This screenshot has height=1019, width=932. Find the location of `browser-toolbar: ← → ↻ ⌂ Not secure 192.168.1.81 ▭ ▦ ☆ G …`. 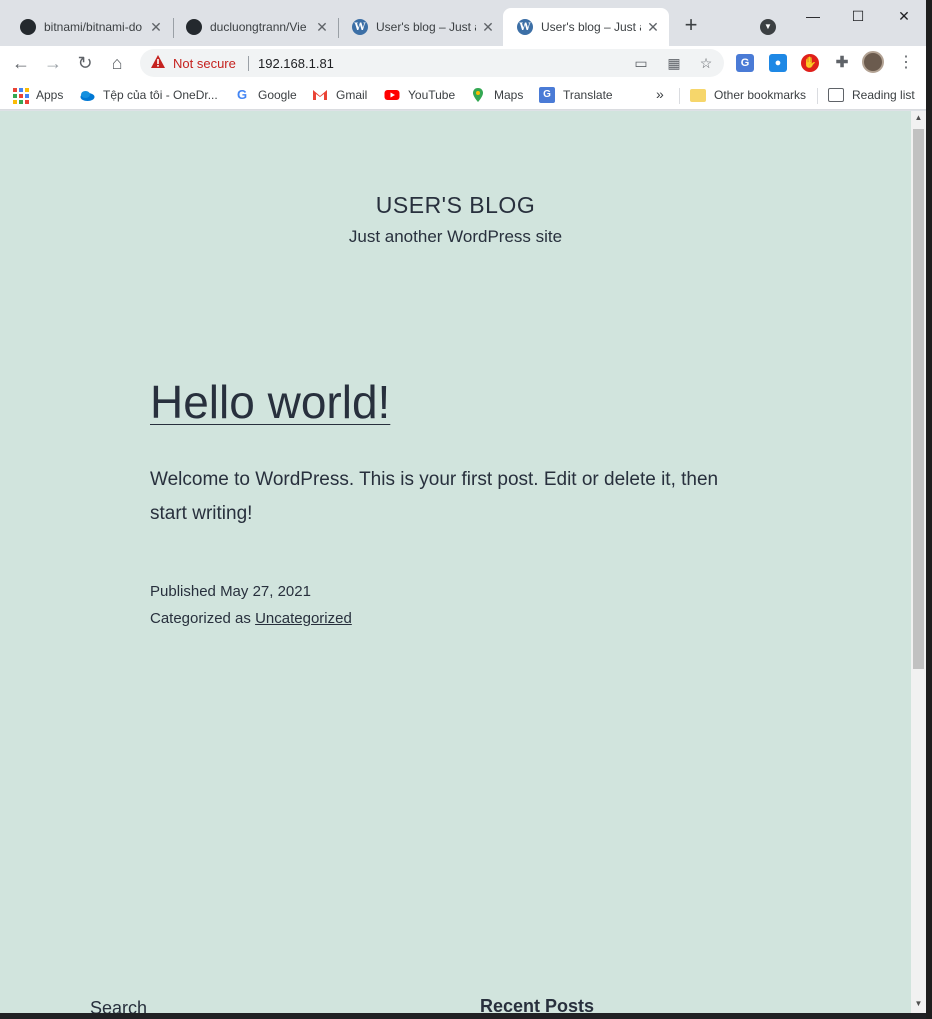

browser-toolbar: ← → ↻ ⌂ Not secure 192.168.1.81 ▭ ▦ ☆ G … is located at coordinates (463, 63).